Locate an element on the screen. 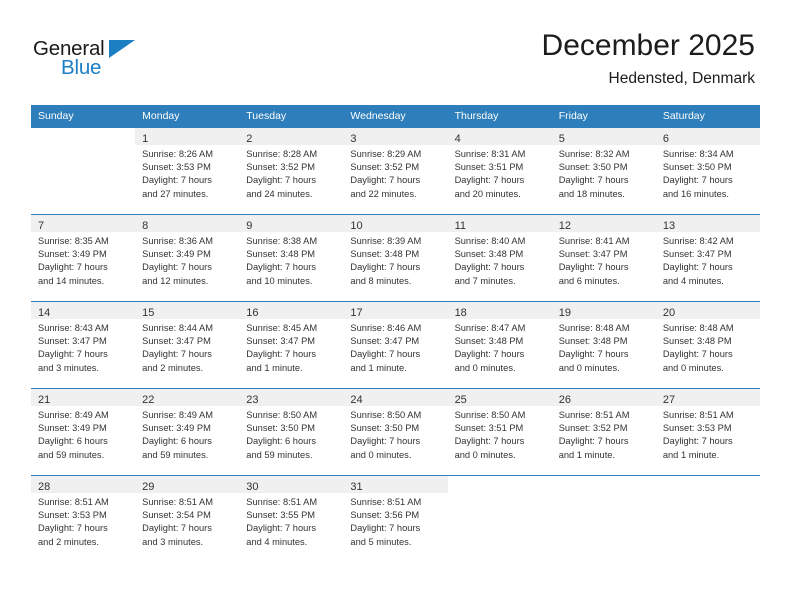 This screenshot has height=612, width=792. day-detail-line: Daylight: 6 hours is located at coordinates (73, 441).